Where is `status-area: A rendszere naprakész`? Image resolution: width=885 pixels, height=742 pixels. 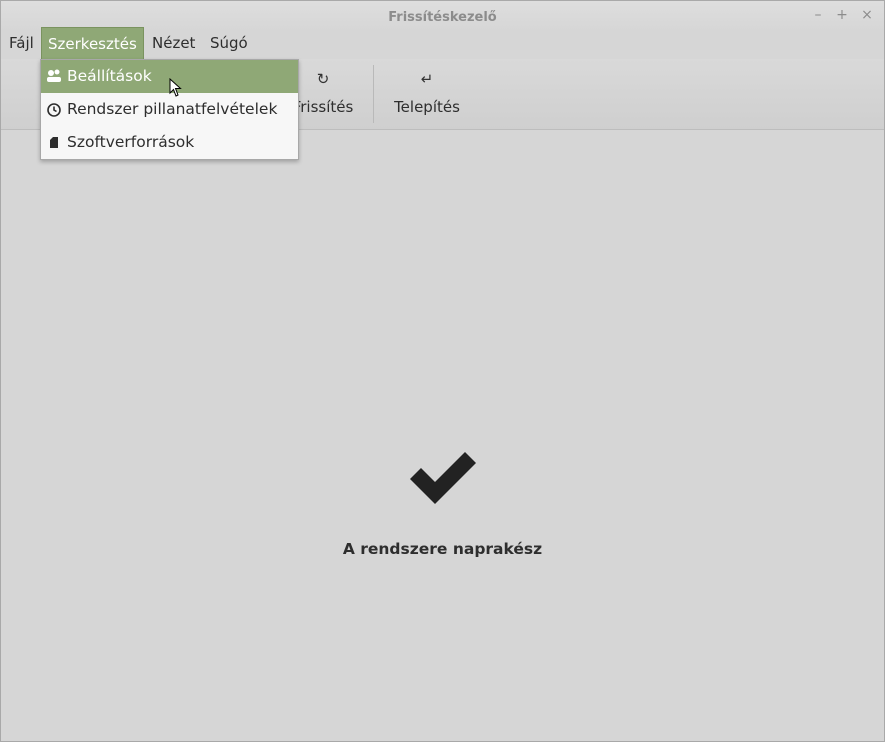
status-area: A rendszere naprakész is located at coordinates (442, 504).